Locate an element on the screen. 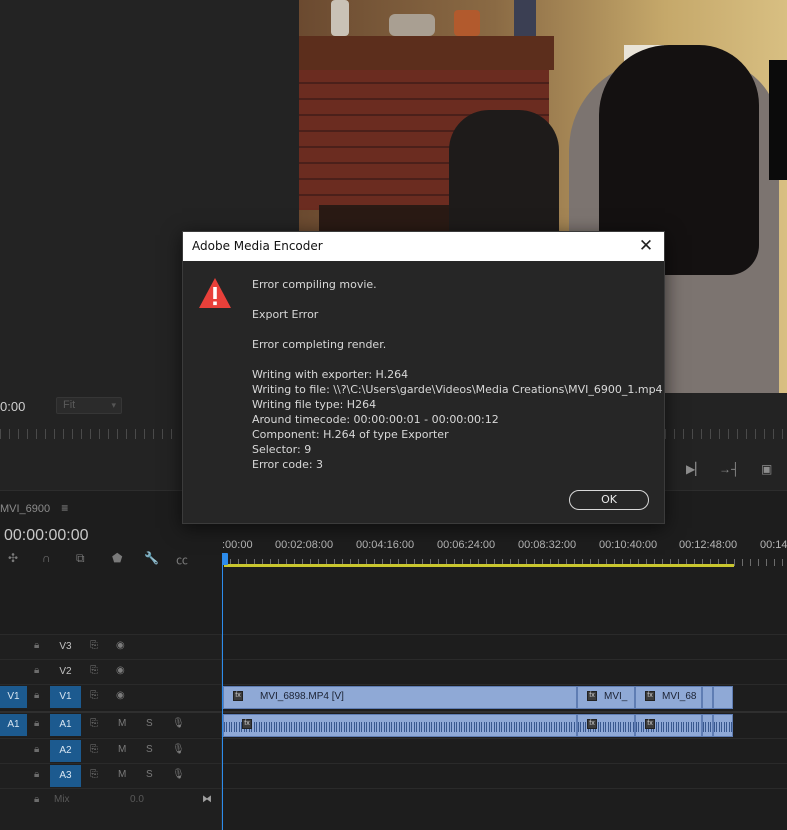 This screenshot has height=830, width=787. track-header-a1: A1 🔒︎ A1 ⎘ M S 🎙︎ is located at coordinates (111, 725).